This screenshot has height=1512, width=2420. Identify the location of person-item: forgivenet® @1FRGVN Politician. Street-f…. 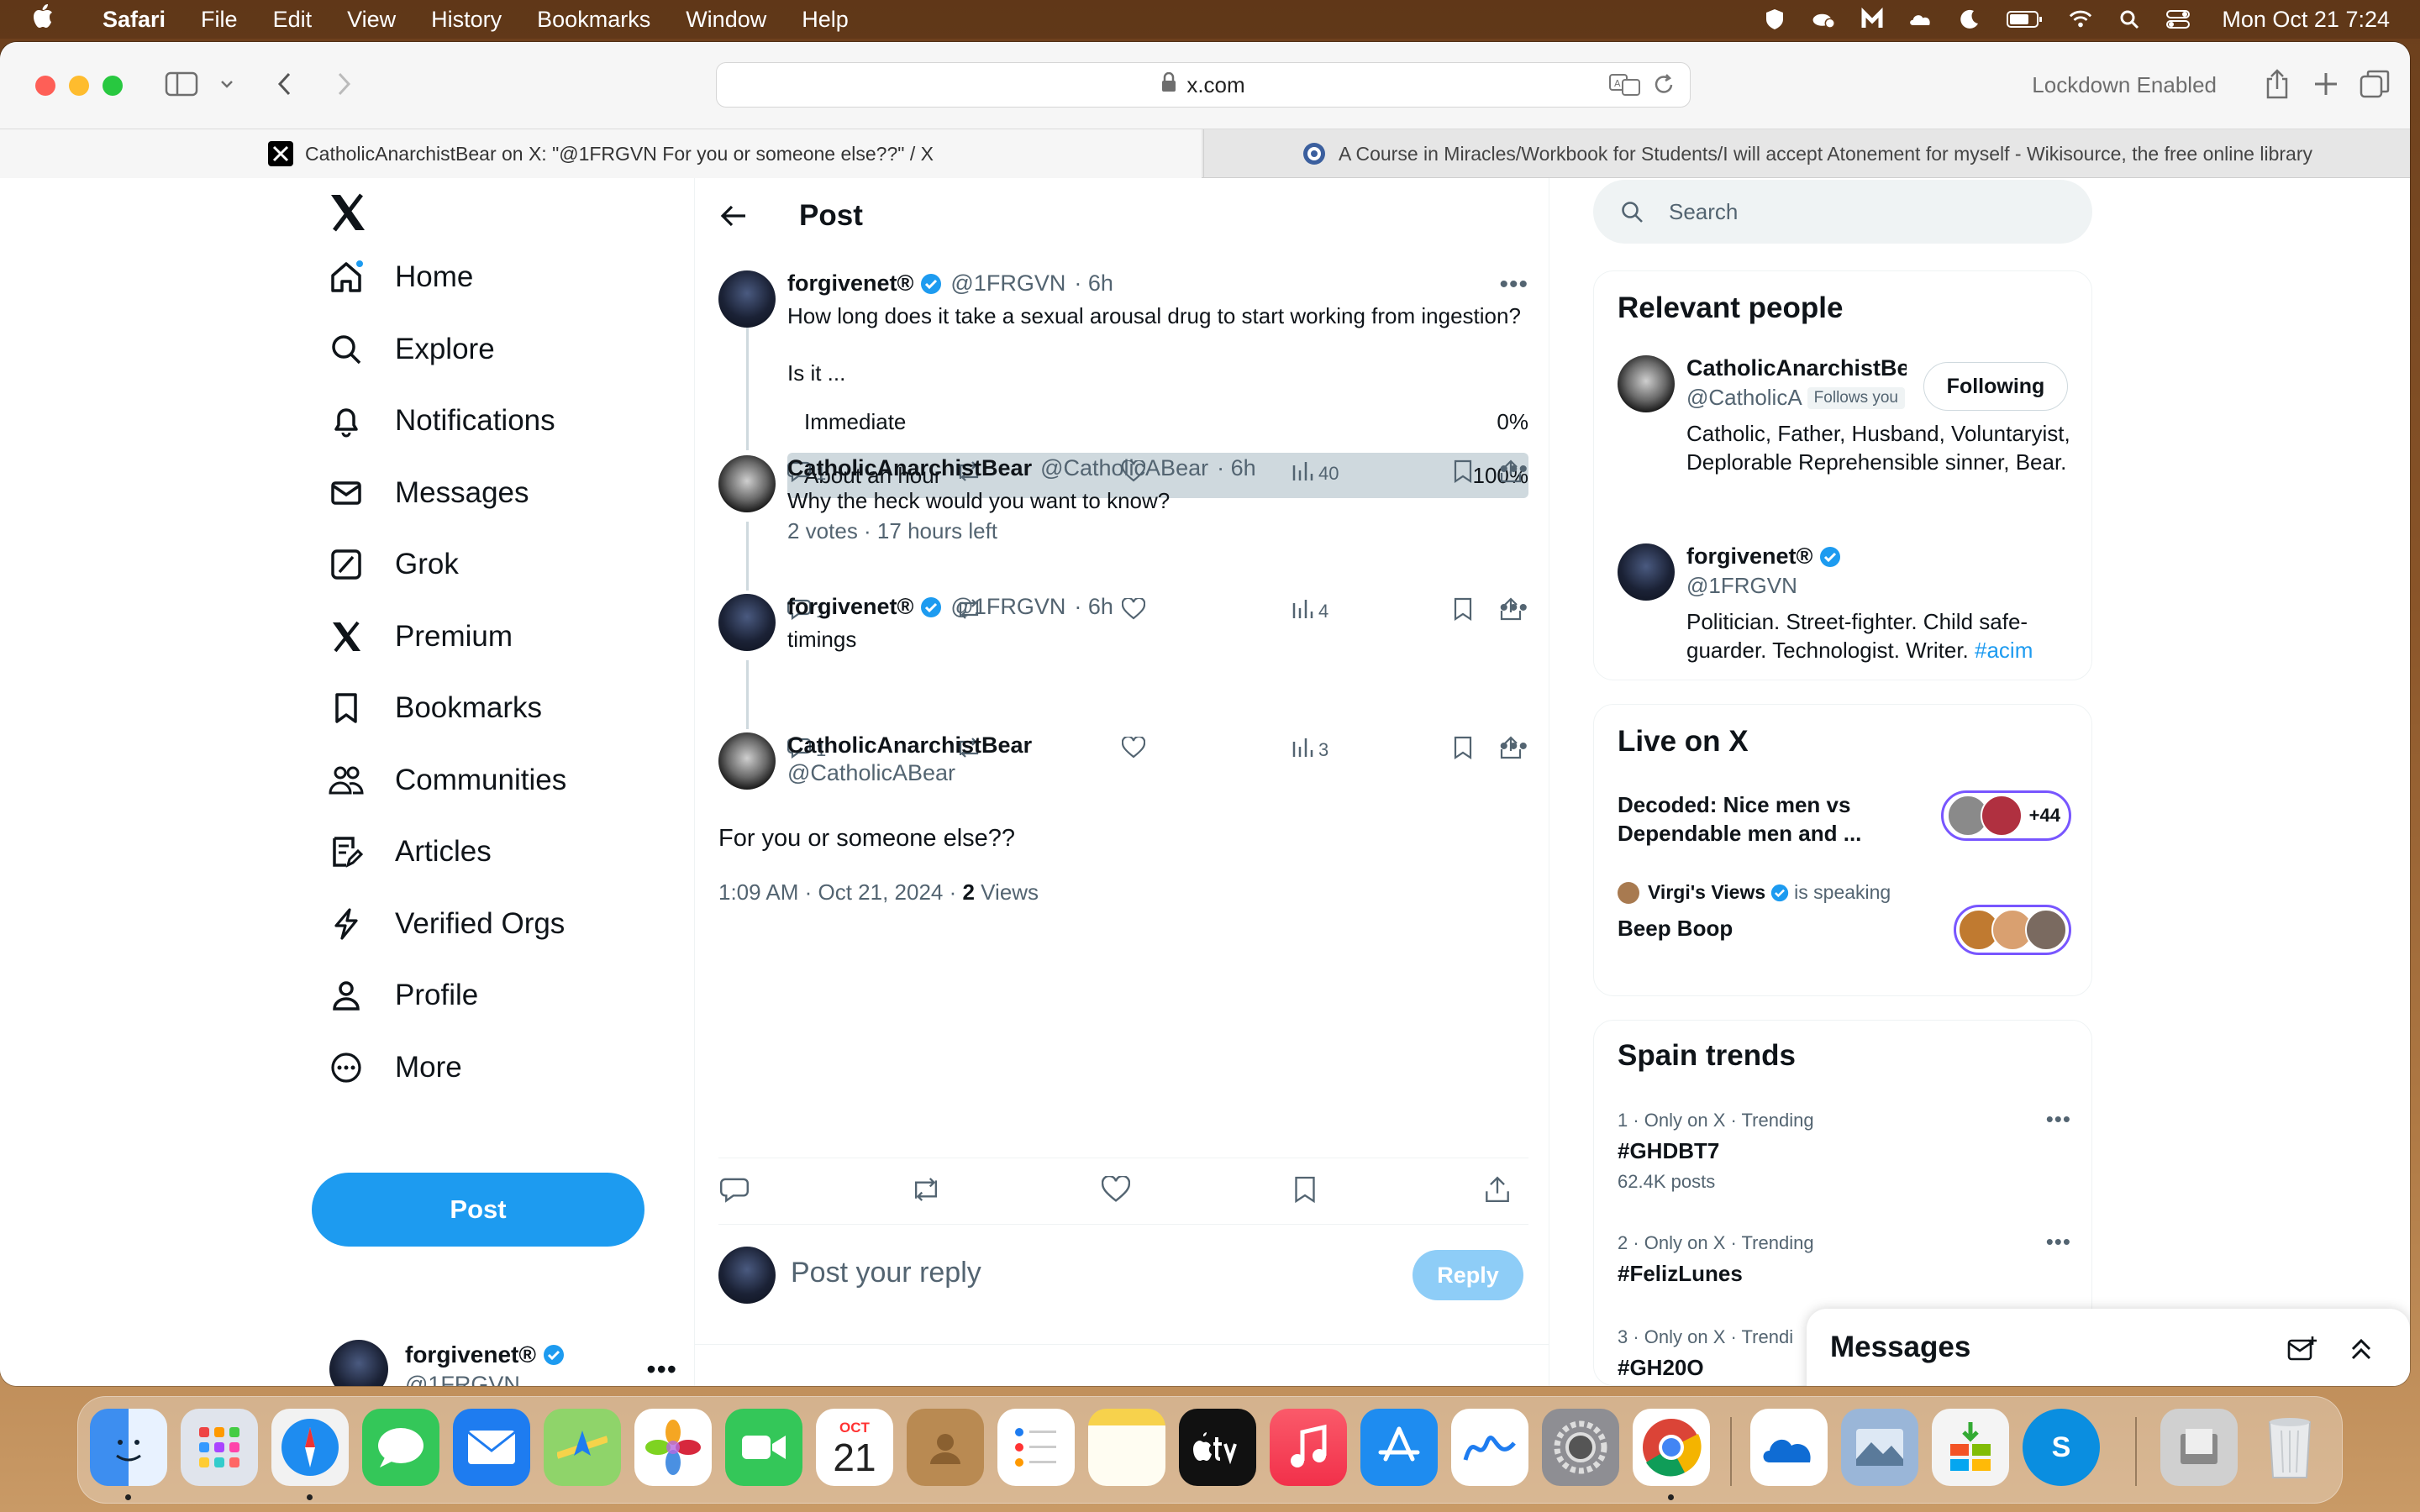
(1845, 603).